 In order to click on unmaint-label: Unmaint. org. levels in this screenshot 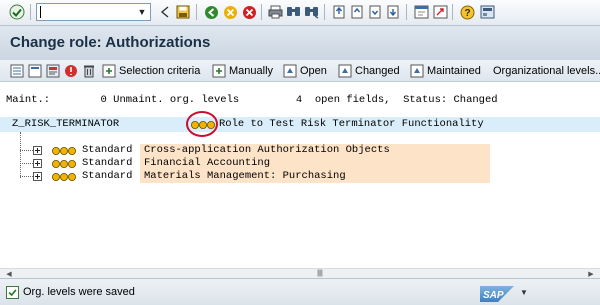, I will do `click(176, 100)`.